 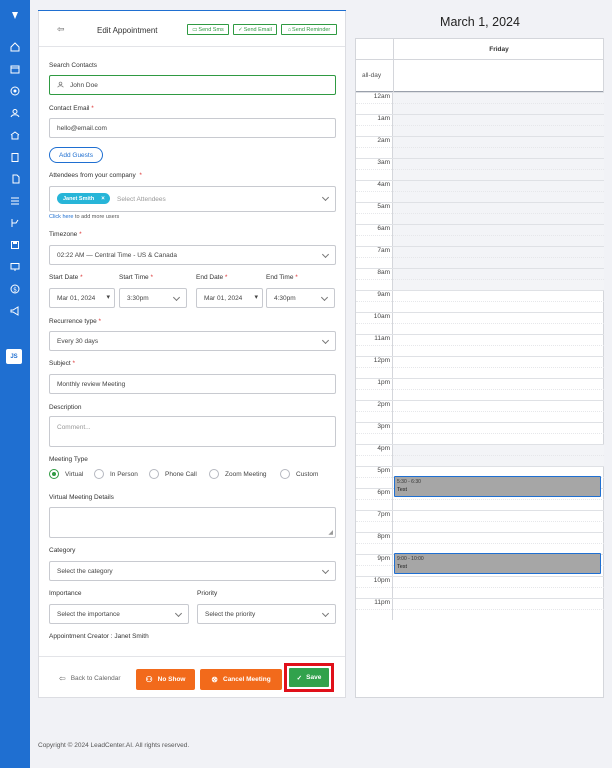 I want to click on send-reminder-button: ⌂ Send Reminder, so click(x=309, y=29).